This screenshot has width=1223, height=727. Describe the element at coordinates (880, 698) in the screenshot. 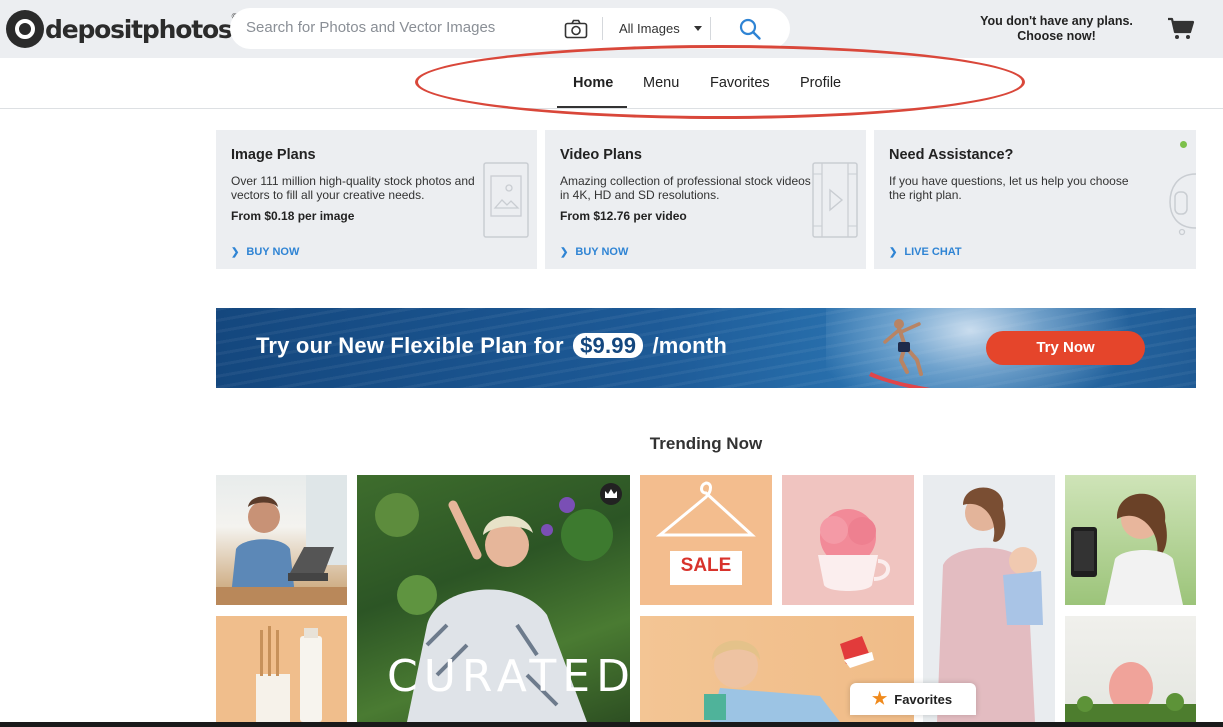

I see `star-icon: ★` at that location.